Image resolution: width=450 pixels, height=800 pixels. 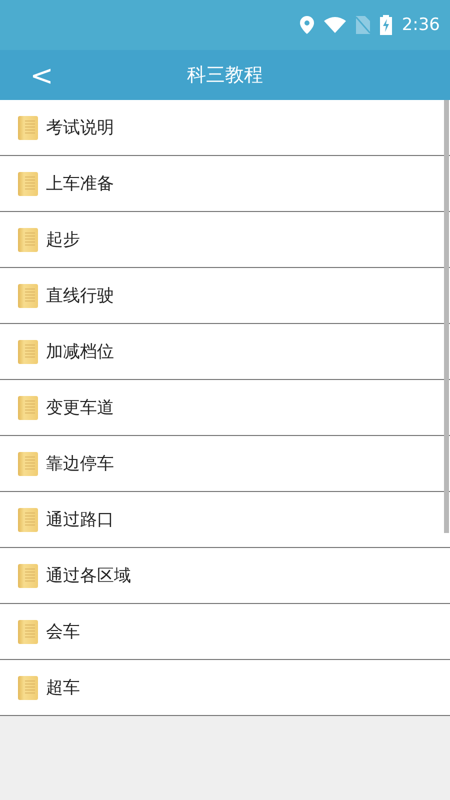 I want to click on list-item: 通过各区域, so click(x=225, y=576).